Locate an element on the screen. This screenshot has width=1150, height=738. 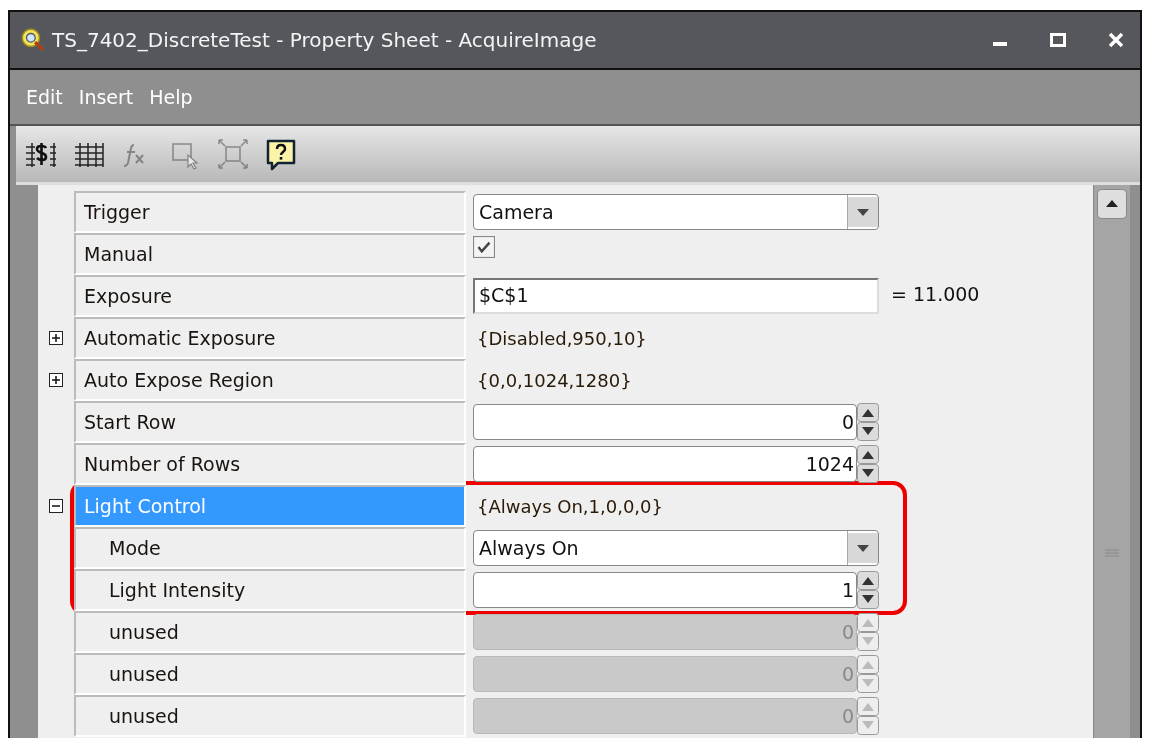
maximize-button is located at coordinates (1058, 40).